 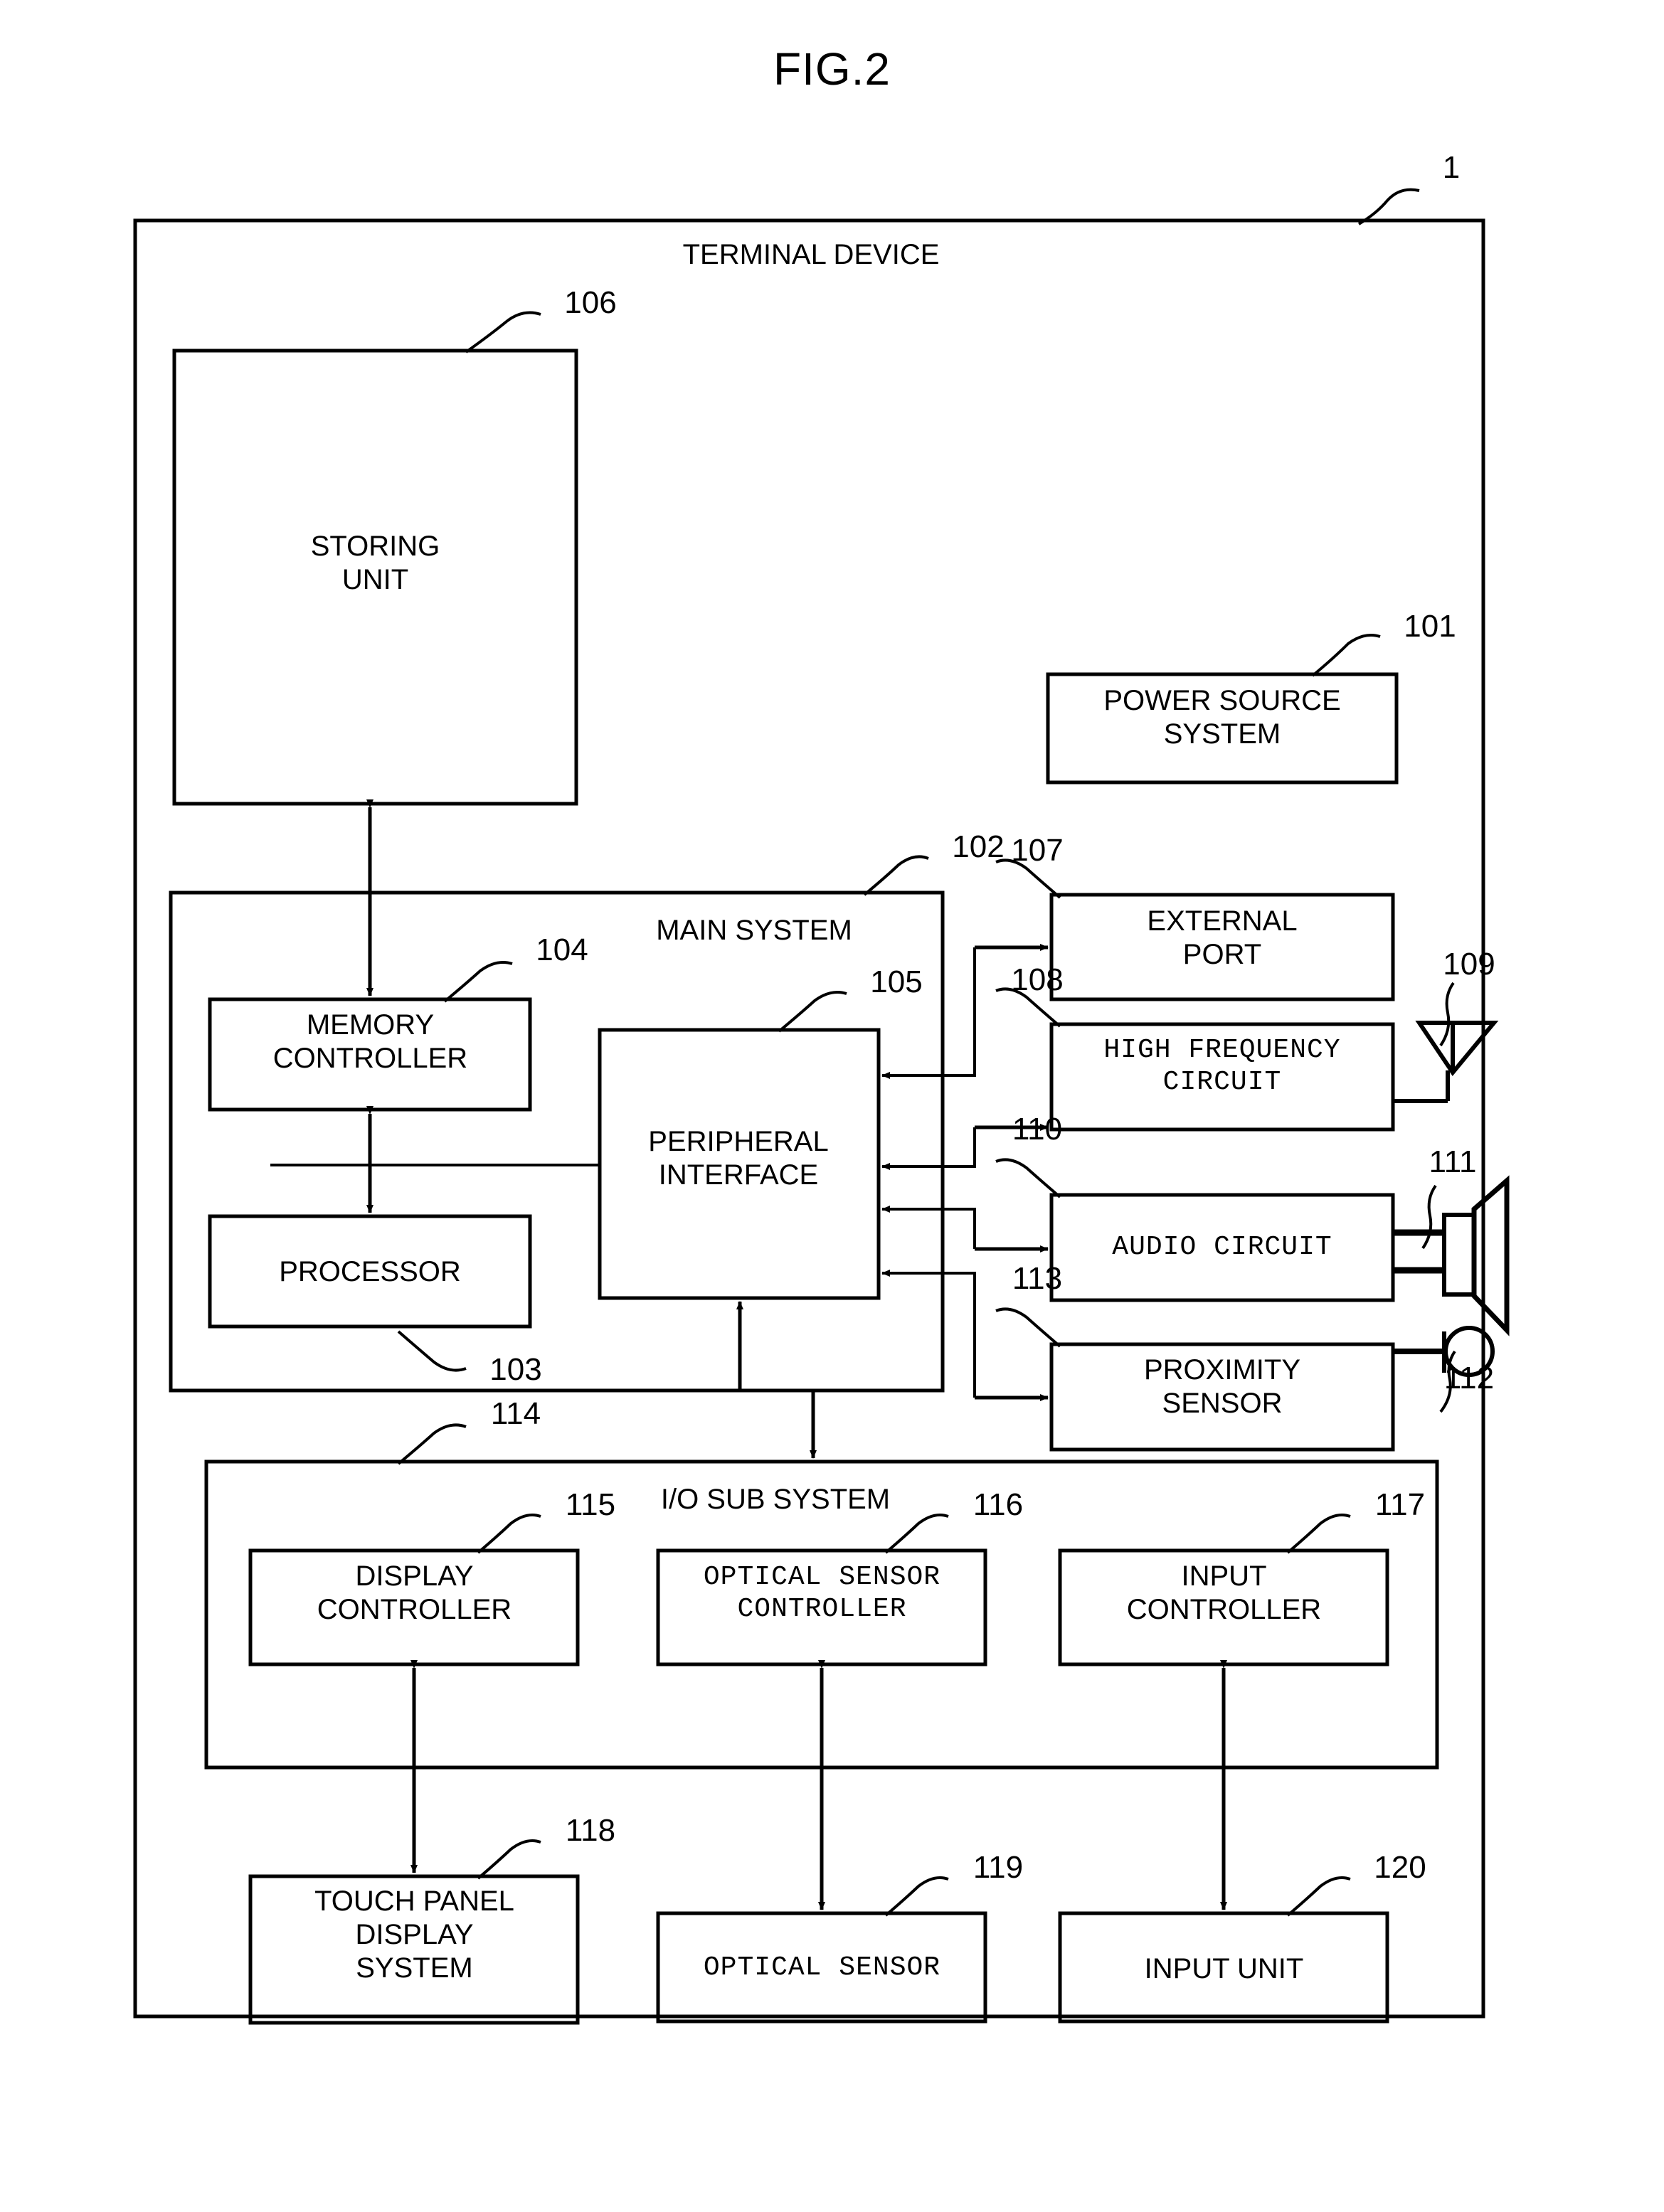 What do you see at coordinates (916, 1534) in the screenshot?
I see `leader-line-optical-sensor-controller` at bounding box center [916, 1534].